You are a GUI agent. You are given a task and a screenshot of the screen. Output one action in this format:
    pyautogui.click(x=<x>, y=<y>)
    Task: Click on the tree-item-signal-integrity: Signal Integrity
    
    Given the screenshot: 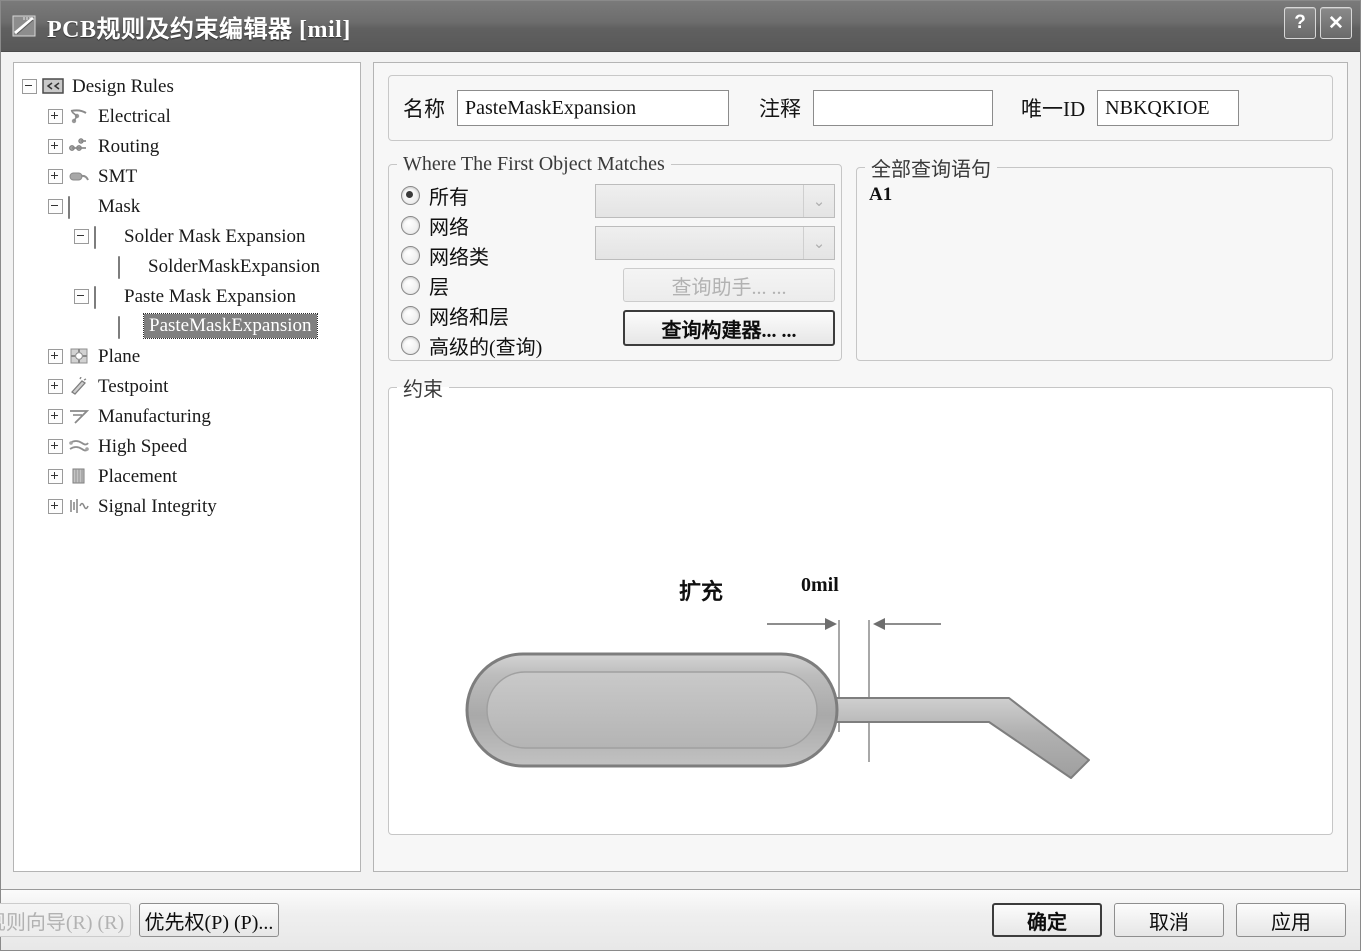 What is the action you would take?
    pyautogui.click(x=189, y=506)
    